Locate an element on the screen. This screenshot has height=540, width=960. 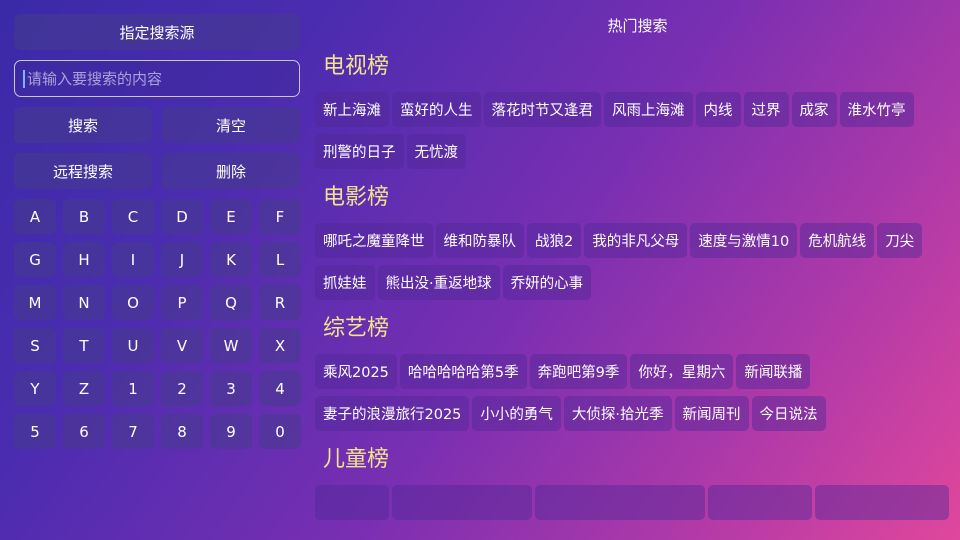
hot-search-tag: 小小的勇气 is located at coordinates (516, 413).